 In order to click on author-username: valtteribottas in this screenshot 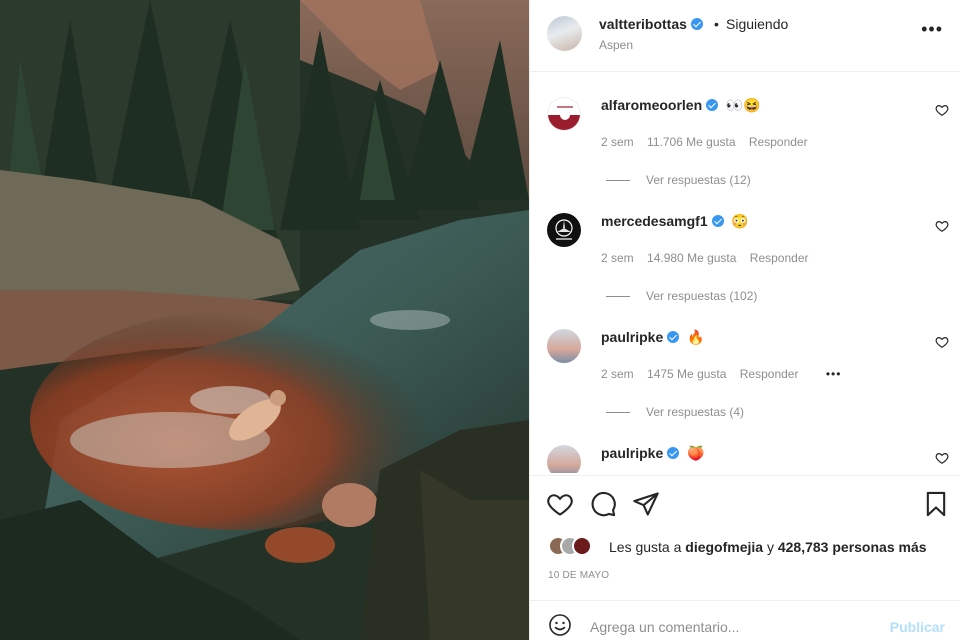, I will do `click(651, 24)`.